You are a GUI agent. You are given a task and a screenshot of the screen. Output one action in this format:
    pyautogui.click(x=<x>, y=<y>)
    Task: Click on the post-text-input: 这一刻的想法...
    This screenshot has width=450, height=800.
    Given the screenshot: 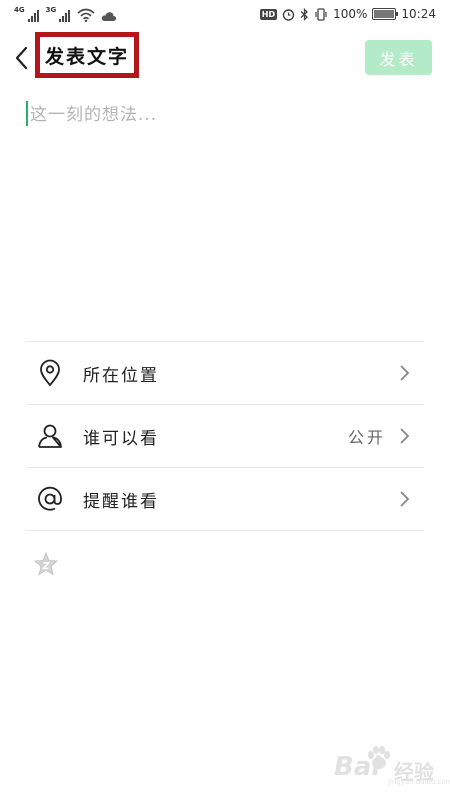 What is the action you would take?
    pyautogui.click(x=93, y=112)
    